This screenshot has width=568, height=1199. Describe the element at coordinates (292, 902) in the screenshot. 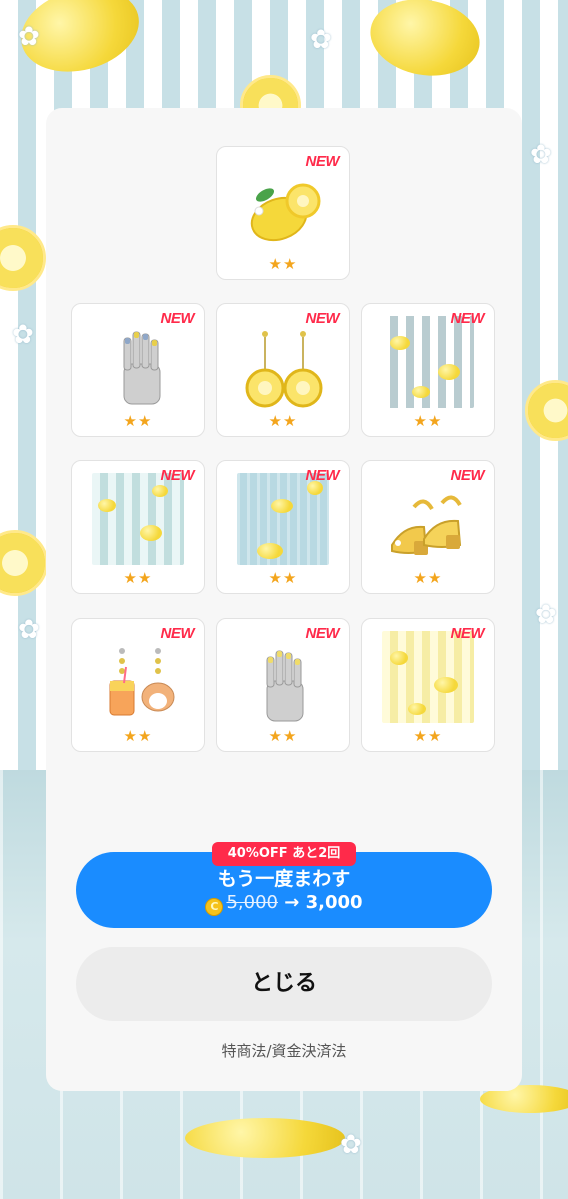

I see `price-arrow: →` at that location.